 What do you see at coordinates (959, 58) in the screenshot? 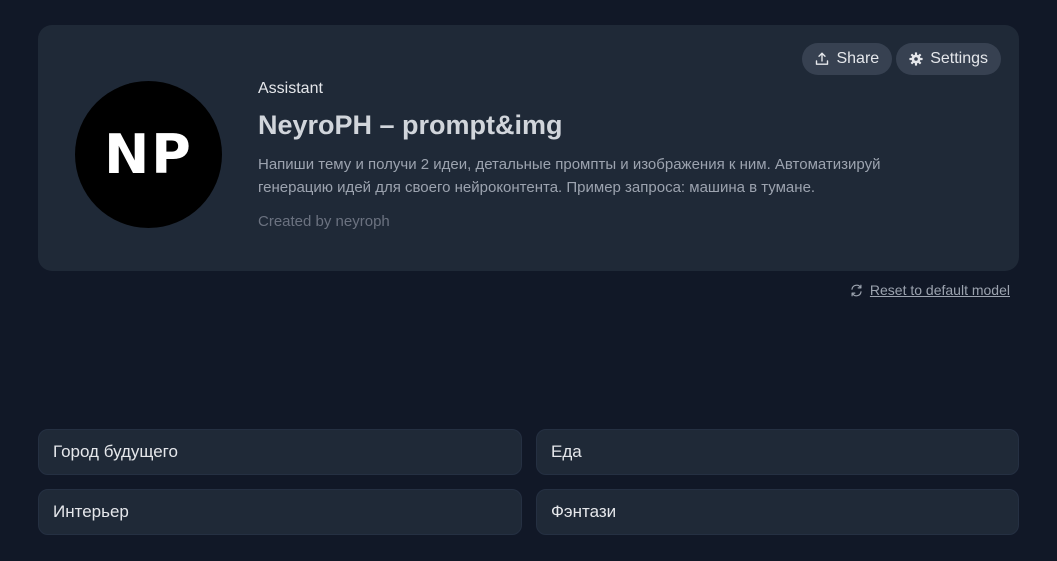
I see `settings-label: Settings` at bounding box center [959, 58].